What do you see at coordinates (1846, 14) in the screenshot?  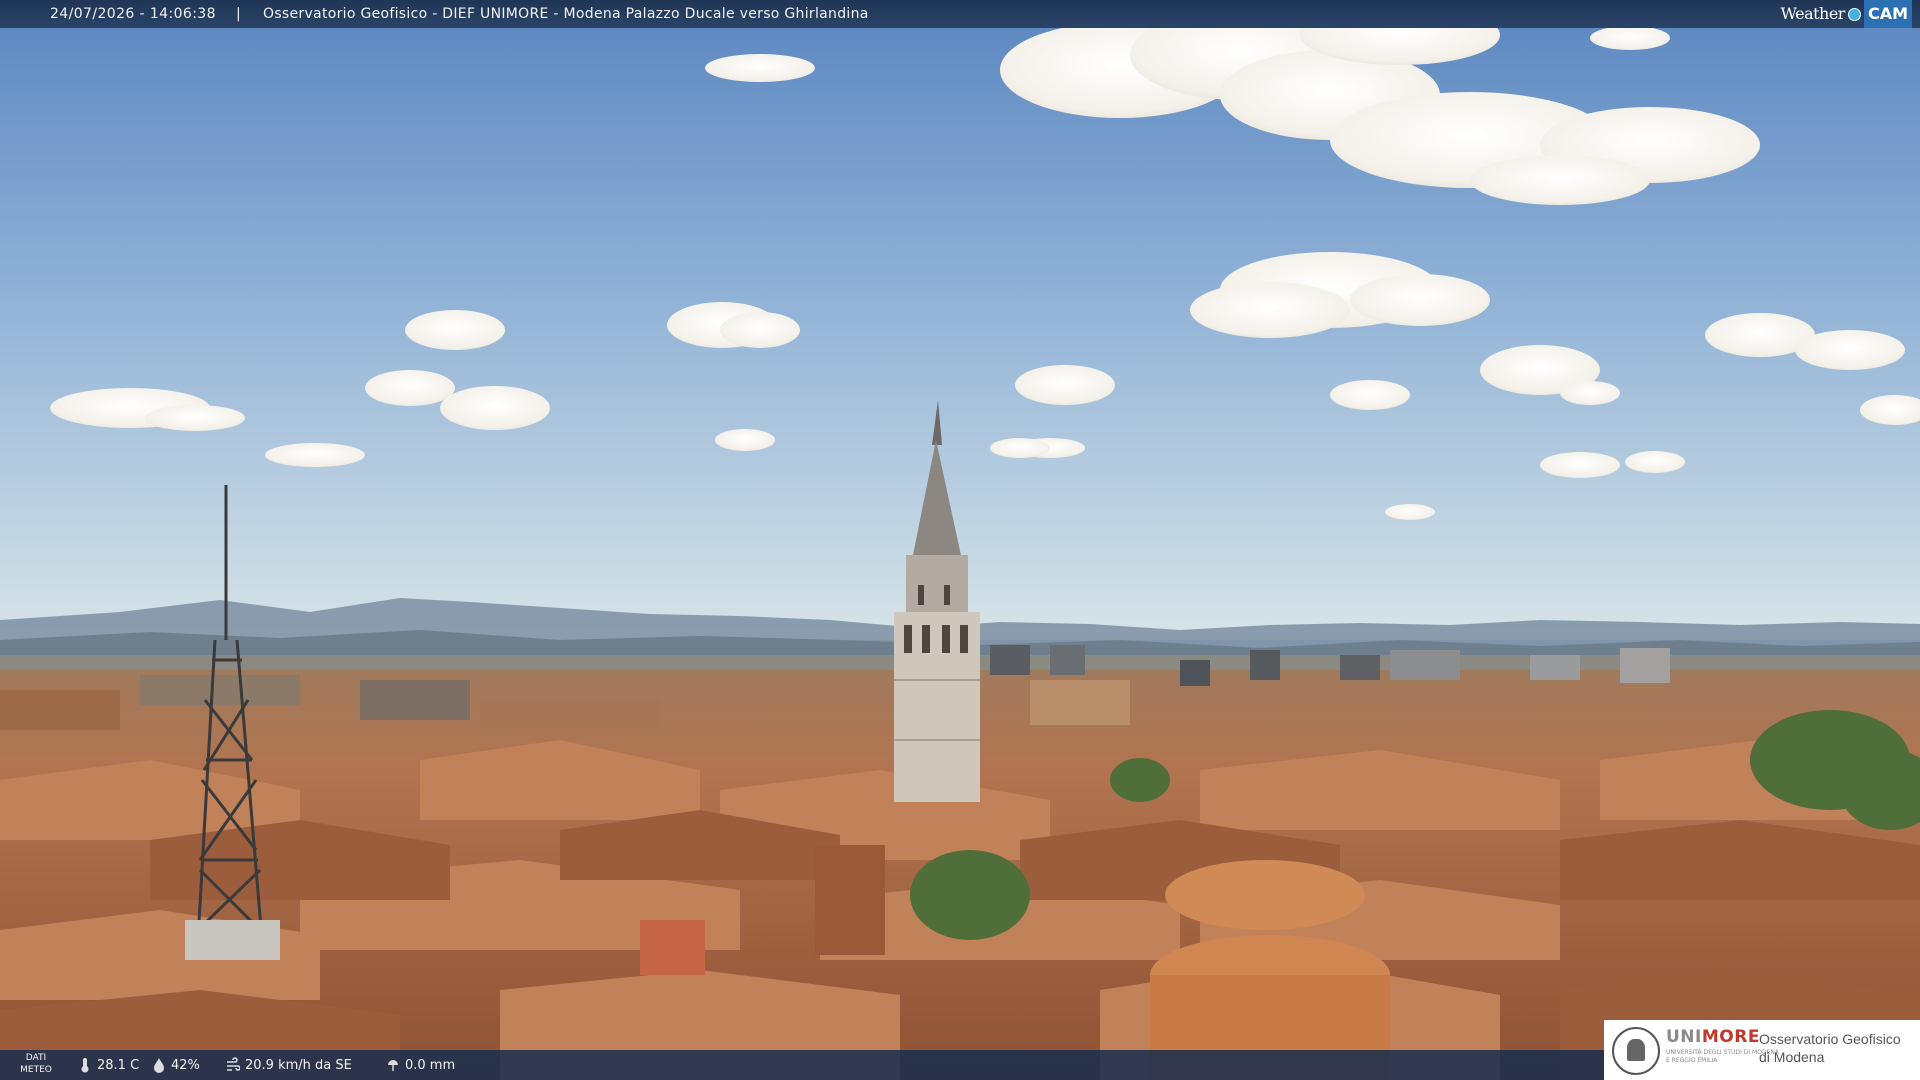 I see `weathercam-logo: Weather CAM` at bounding box center [1846, 14].